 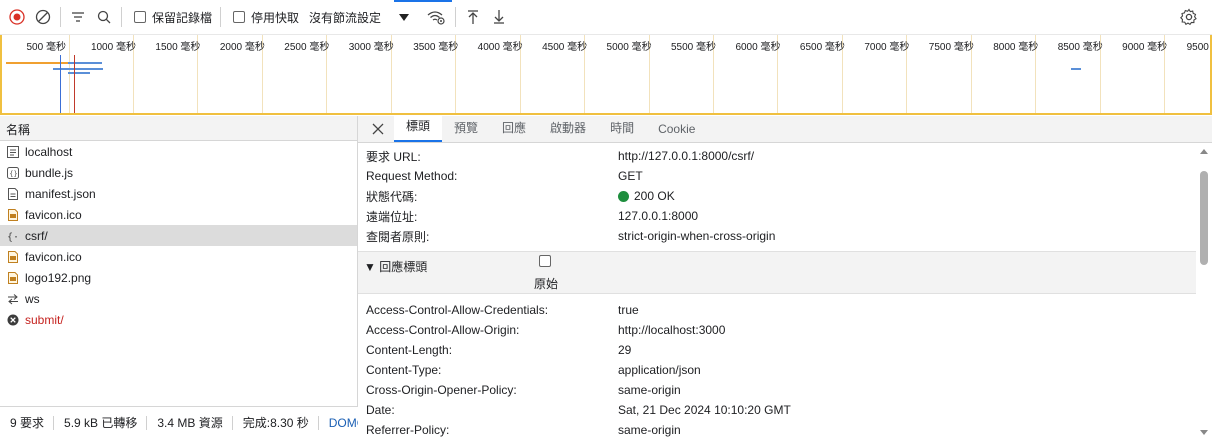 I want to click on header-value: http://127.0.0.1:8000/csrf/, so click(x=686, y=156).